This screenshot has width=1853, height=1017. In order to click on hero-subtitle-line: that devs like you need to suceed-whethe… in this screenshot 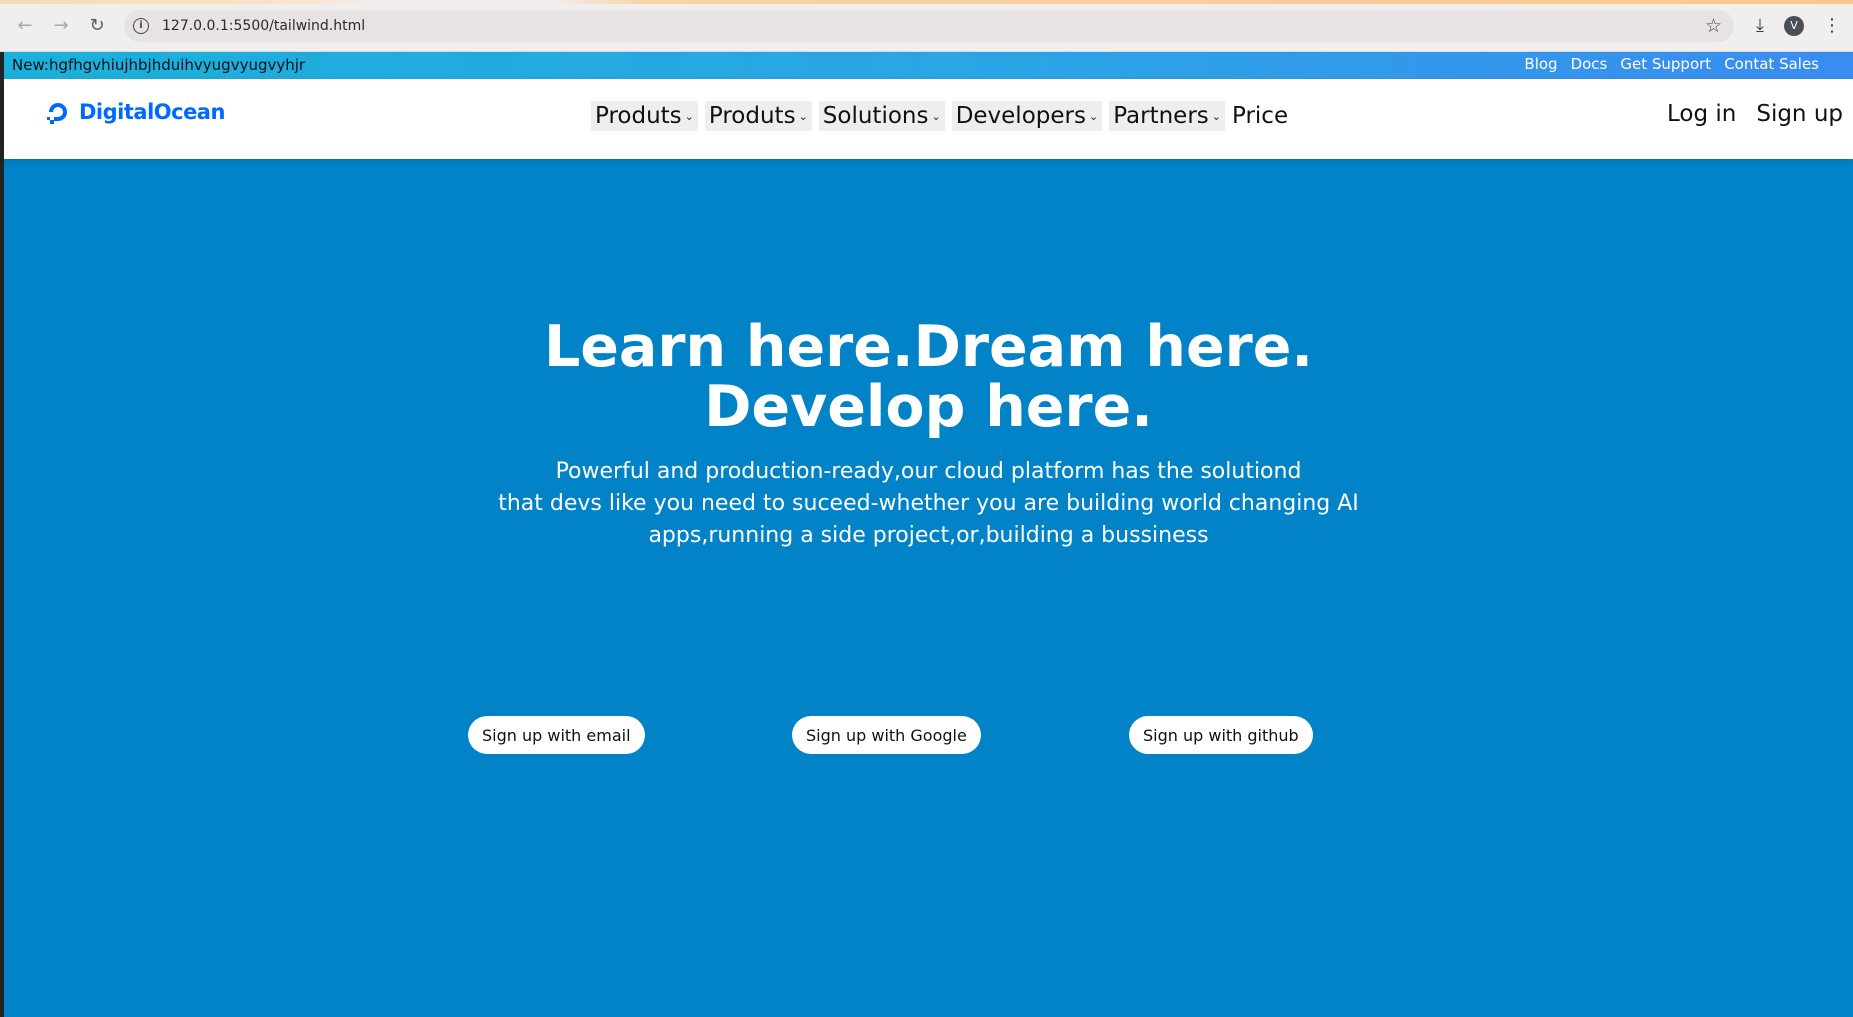, I will do `click(928, 503)`.